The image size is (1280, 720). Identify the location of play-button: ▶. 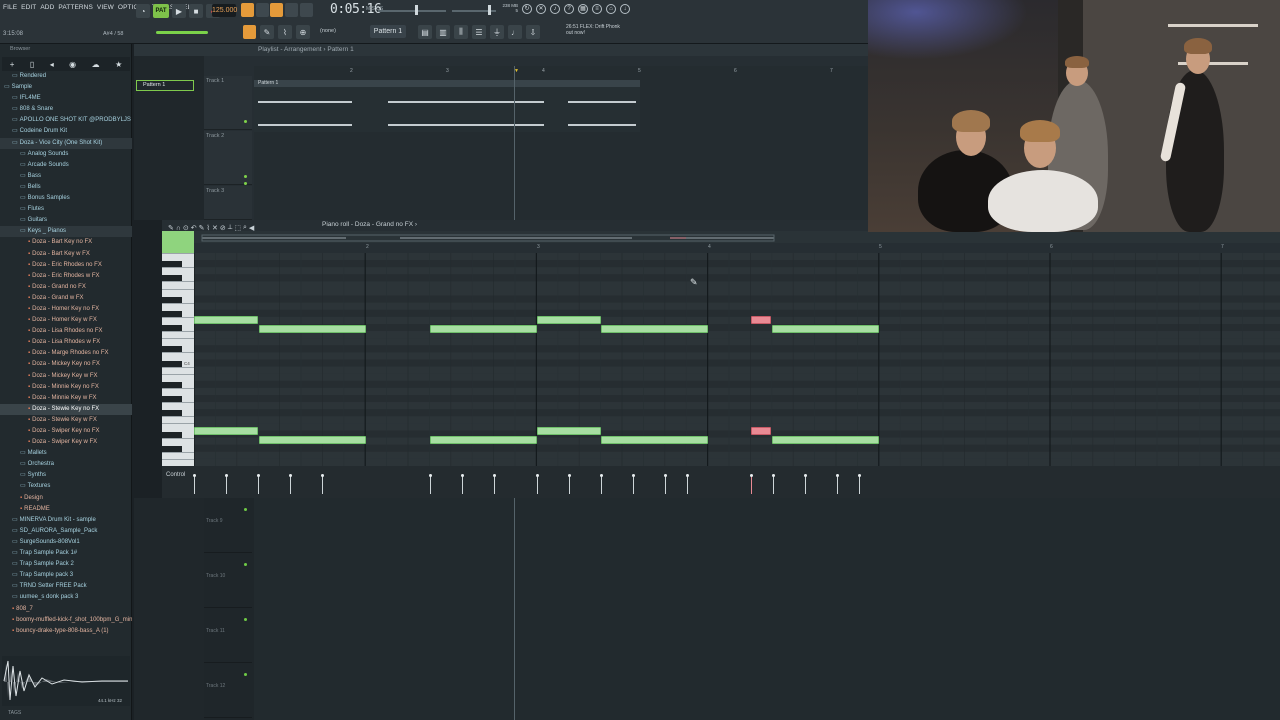
(179, 11).